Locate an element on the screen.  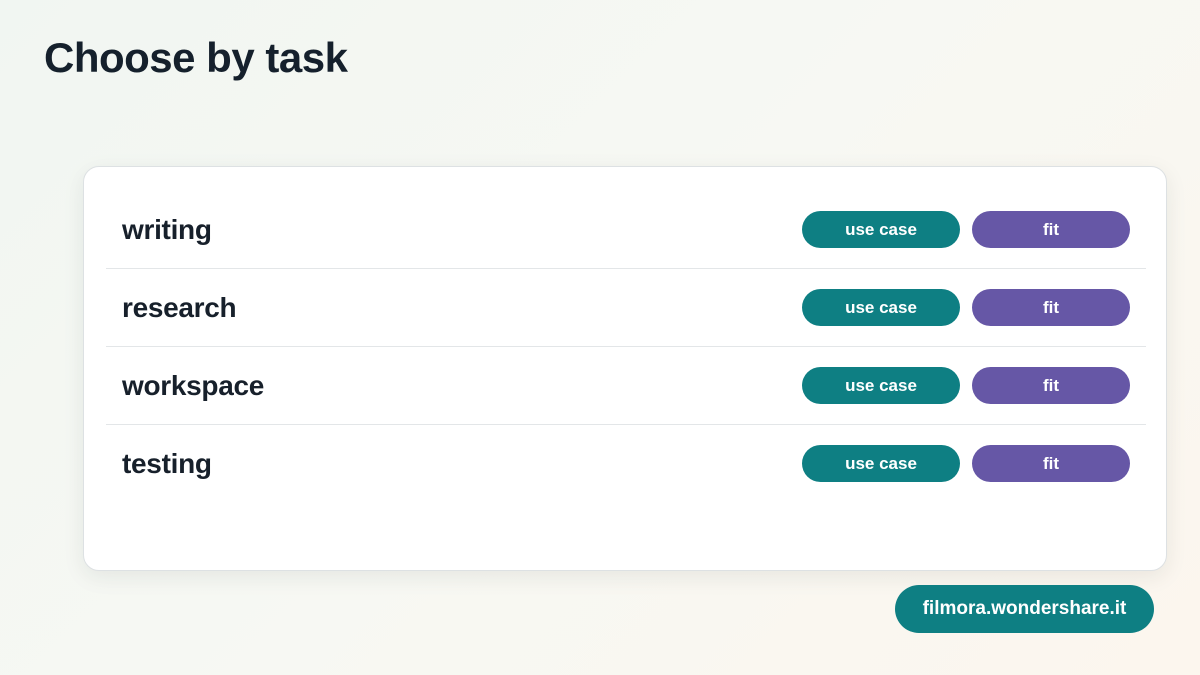
task-name: research is located at coordinates (179, 307).